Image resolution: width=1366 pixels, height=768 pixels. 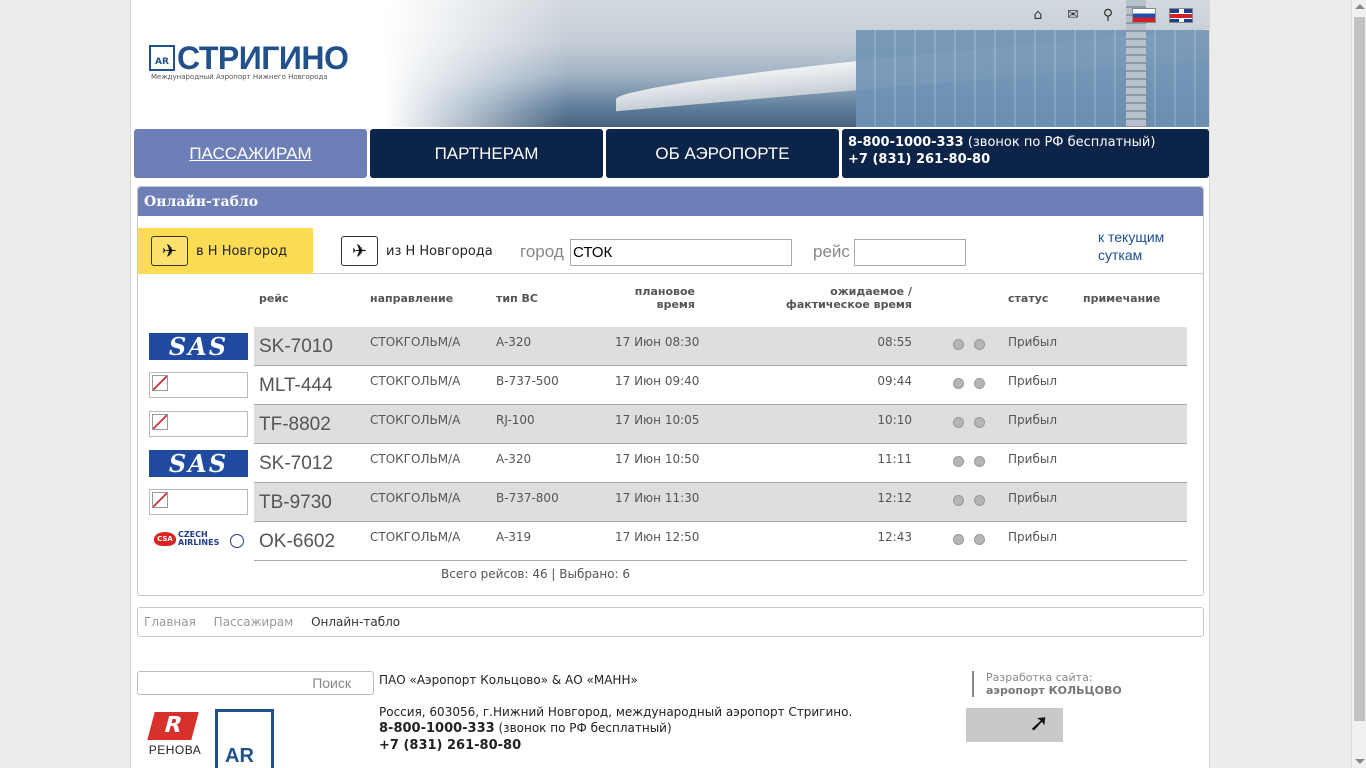 What do you see at coordinates (527, 381) in the screenshot?
I see `aircraft-type: B-737-500` at bounding box center [527, 381].